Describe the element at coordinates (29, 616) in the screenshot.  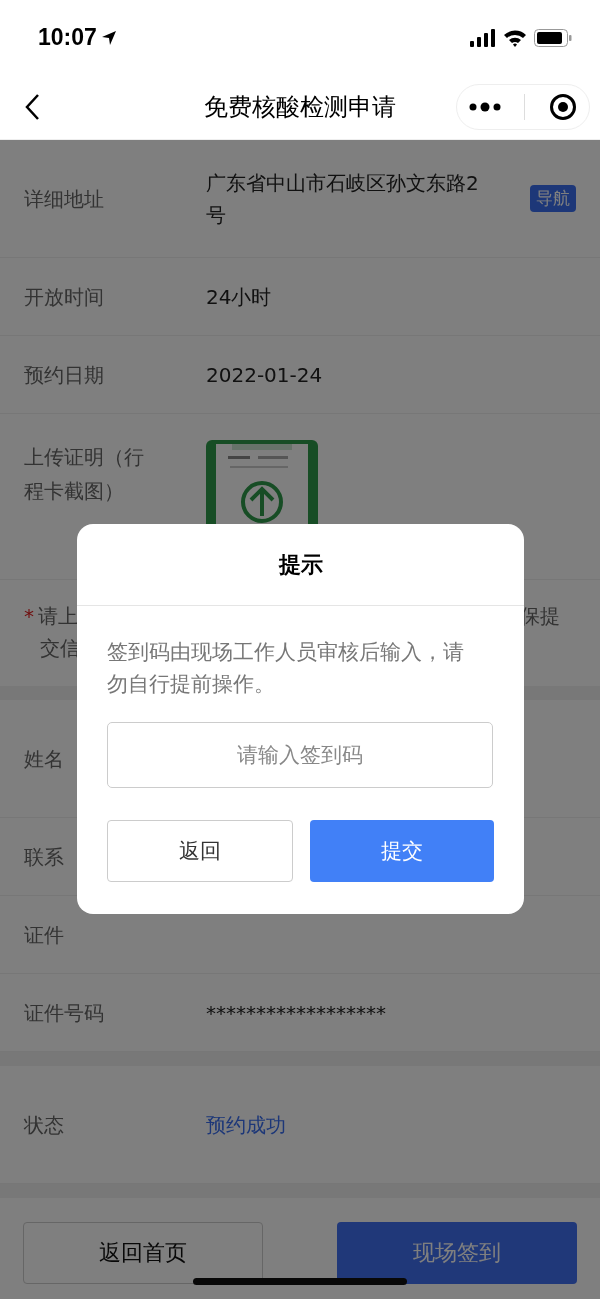
I see `required-mark: *` at that location.